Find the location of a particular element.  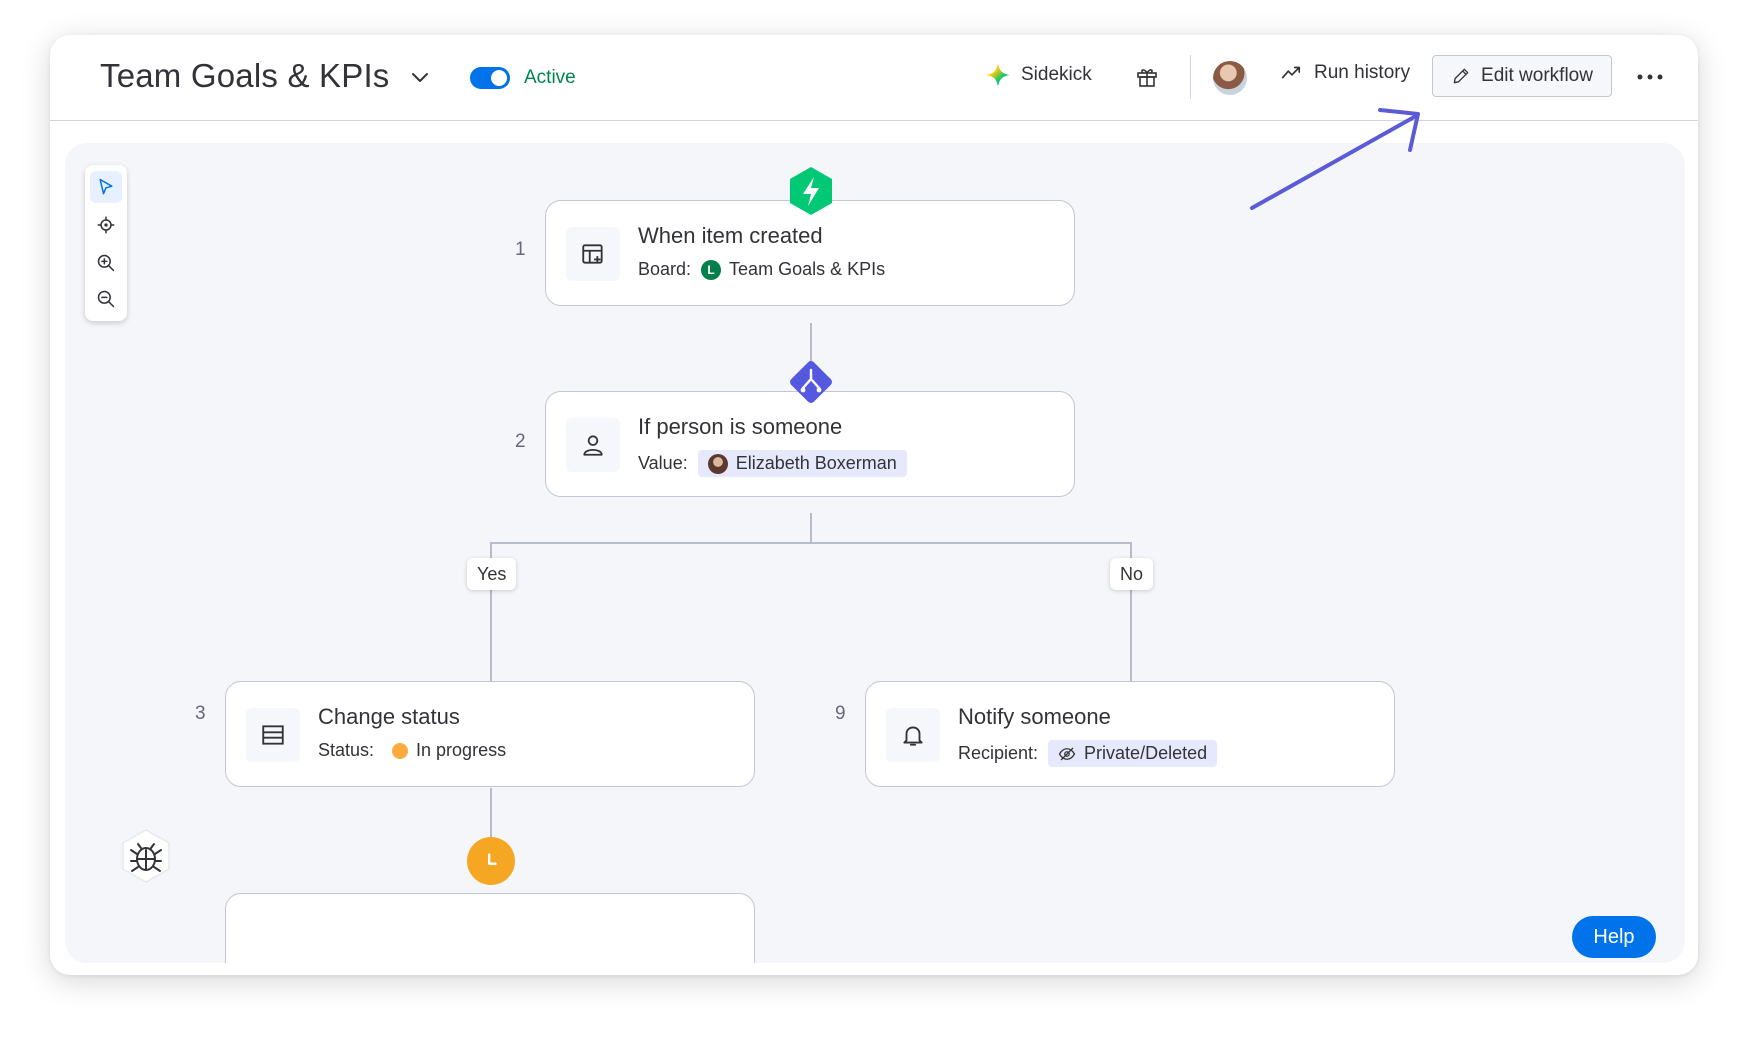

step-number: 2 is located at coordinates (520, 441).